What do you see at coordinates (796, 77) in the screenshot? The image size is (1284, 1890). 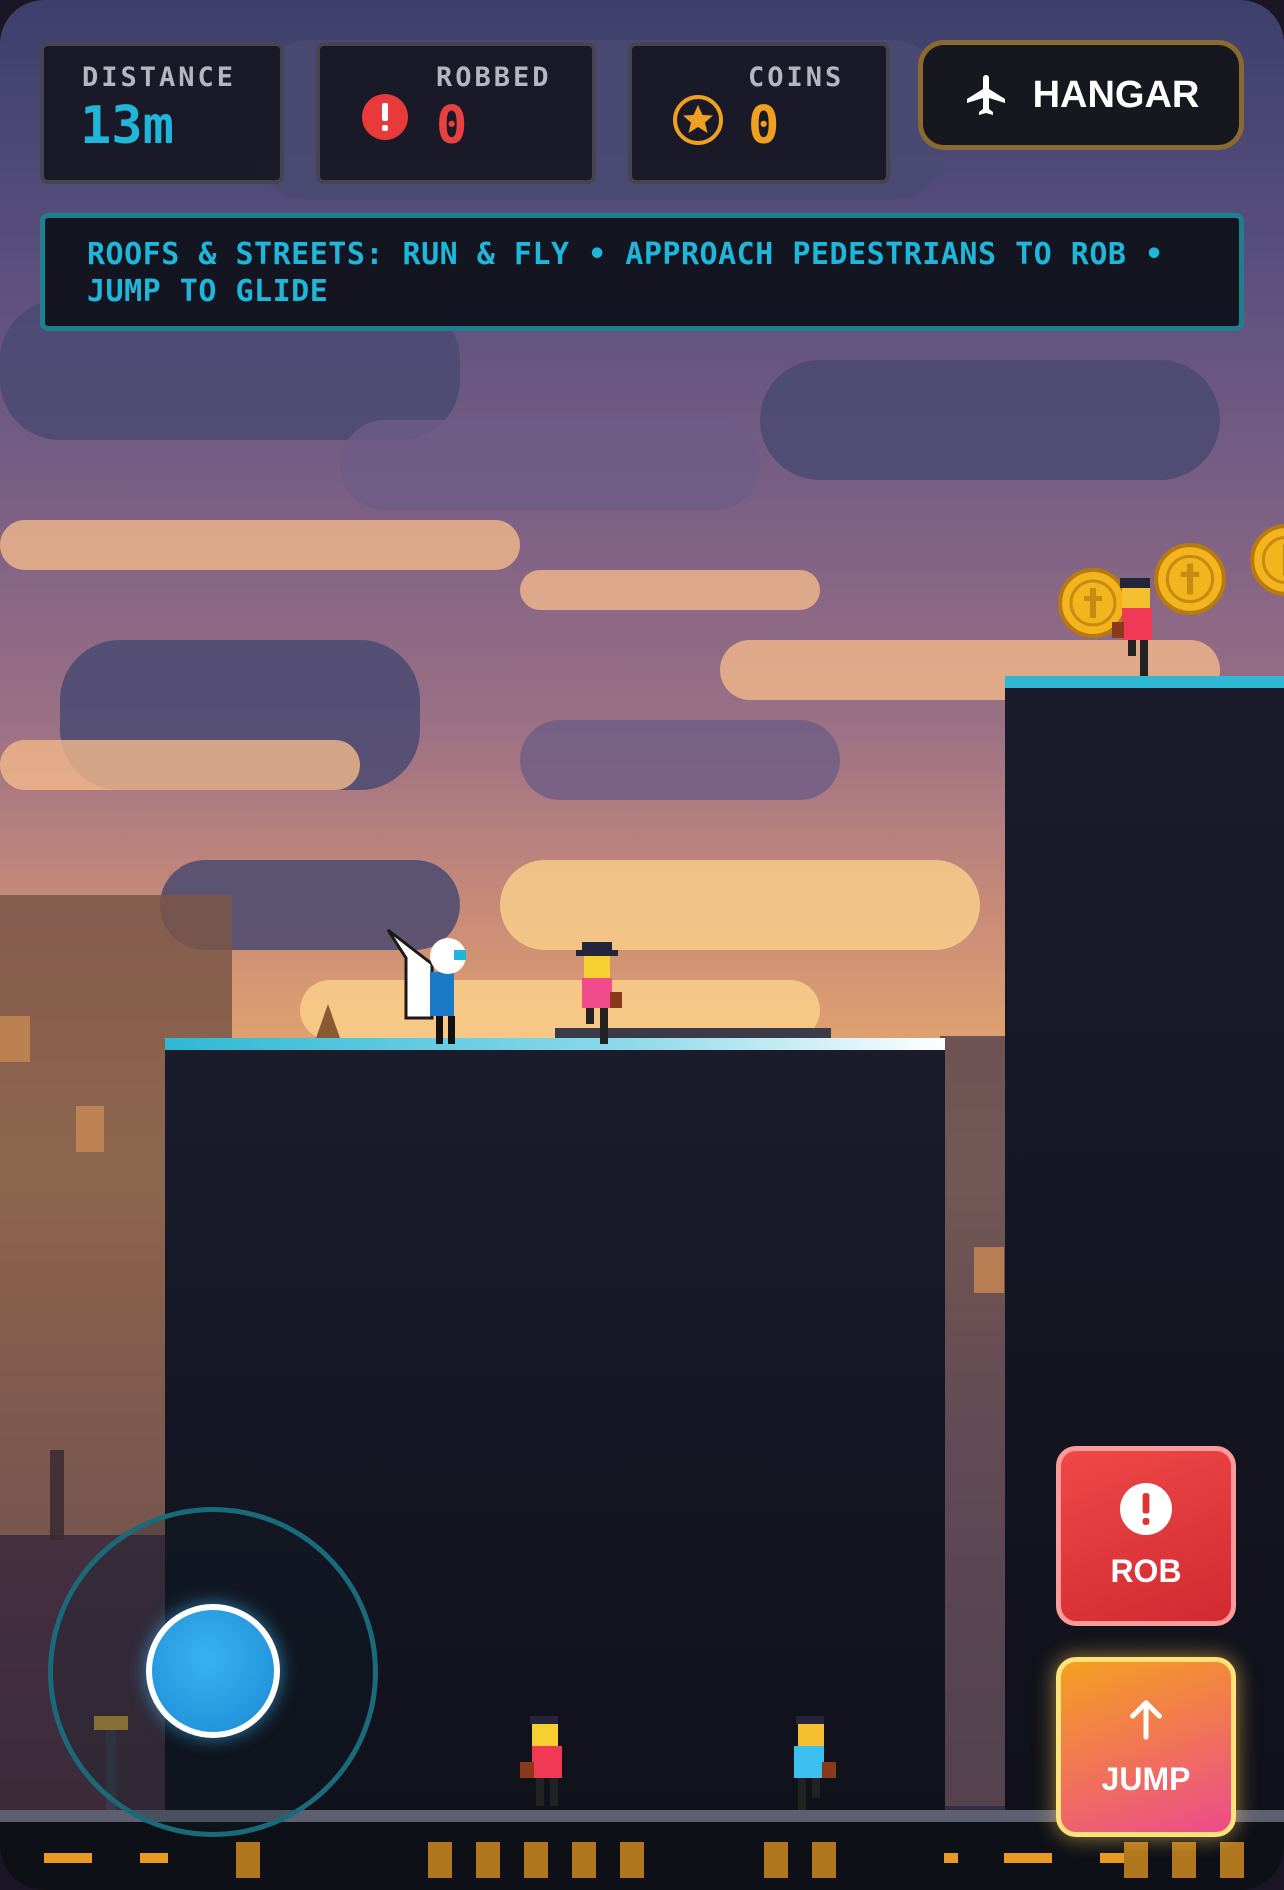 I see `coins-label: COINS` at bounding box center [796, 77].